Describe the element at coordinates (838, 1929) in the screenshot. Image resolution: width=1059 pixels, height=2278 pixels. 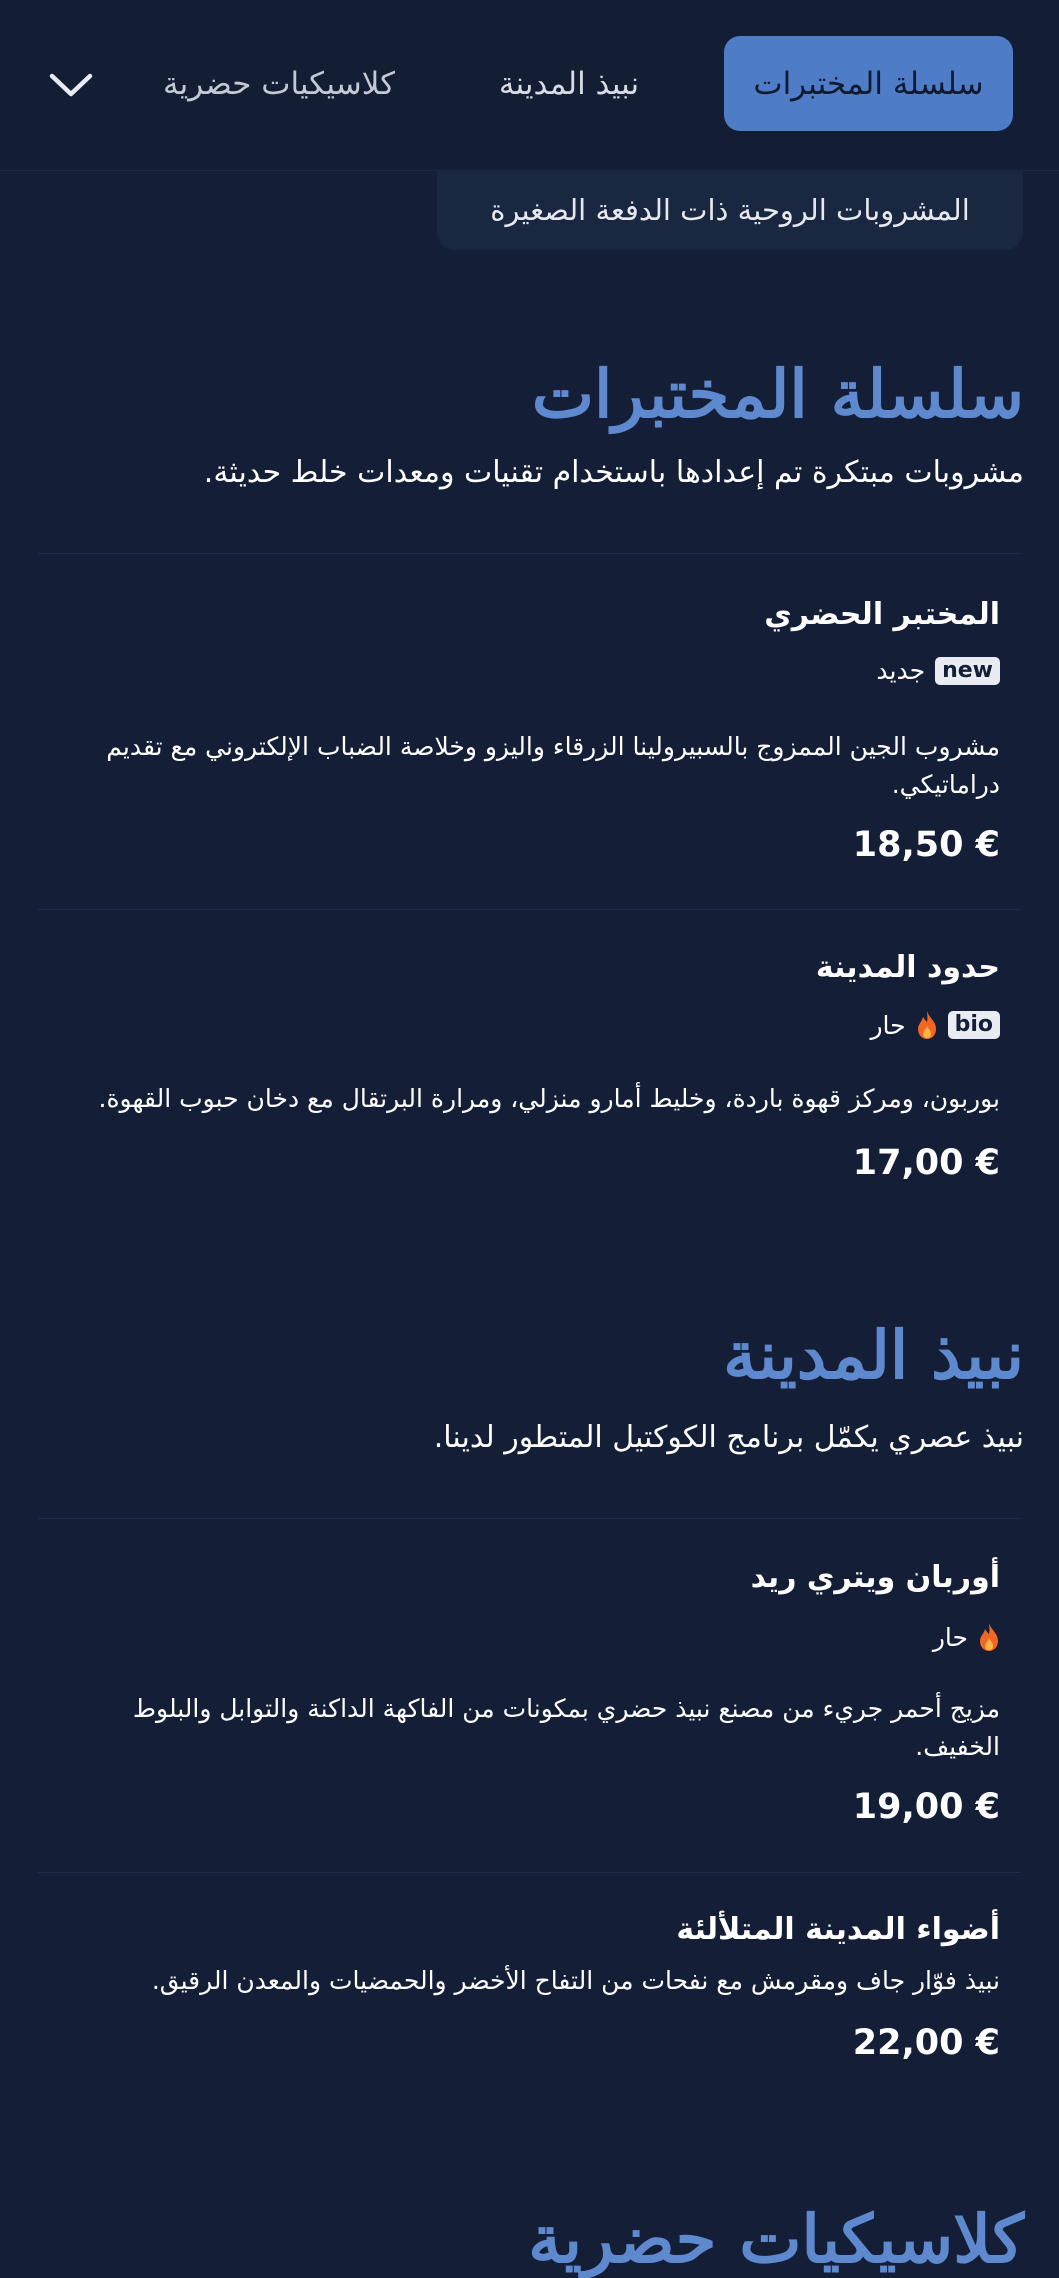
I see `item-name: أضواء المدينة المتلألئة` at that location.